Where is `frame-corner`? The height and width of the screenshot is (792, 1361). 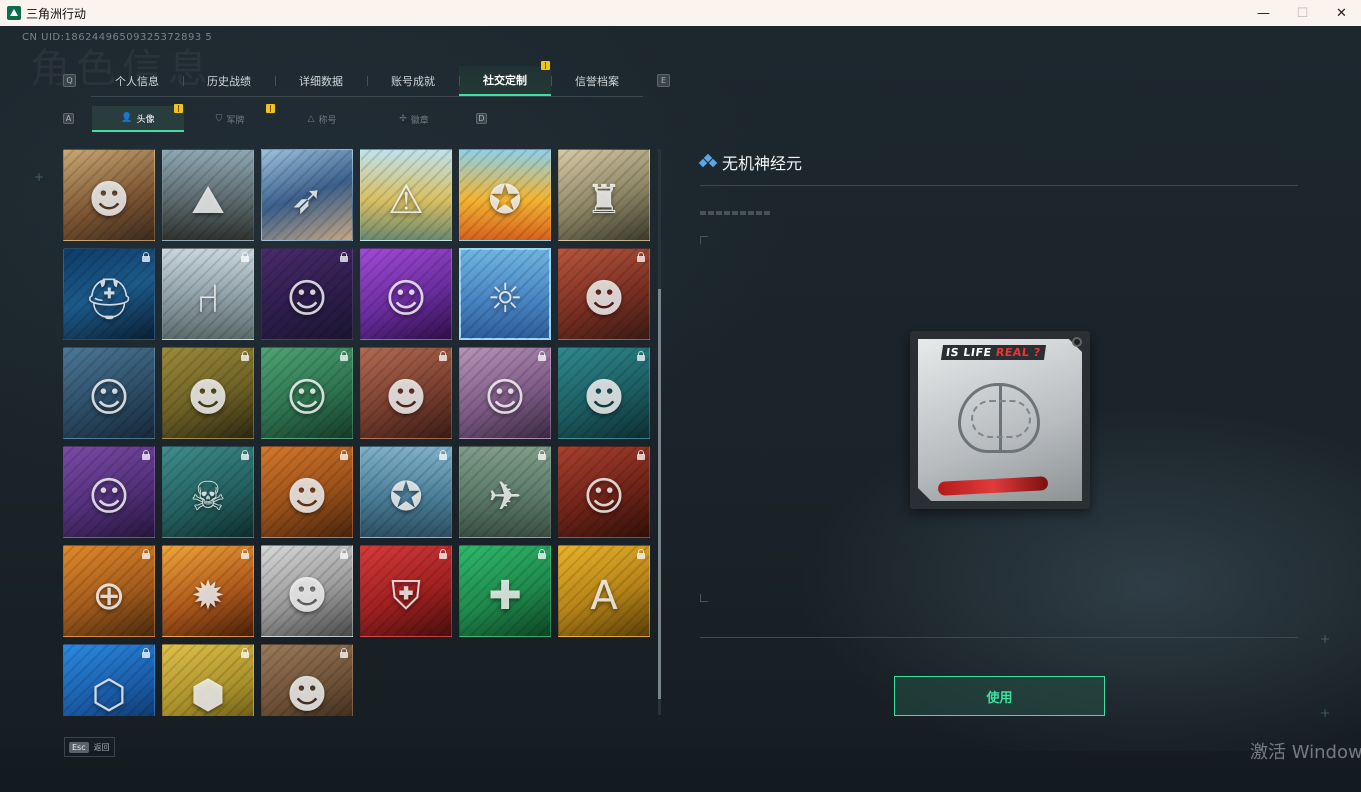
frame-corner is located at coordinates (704, 240).